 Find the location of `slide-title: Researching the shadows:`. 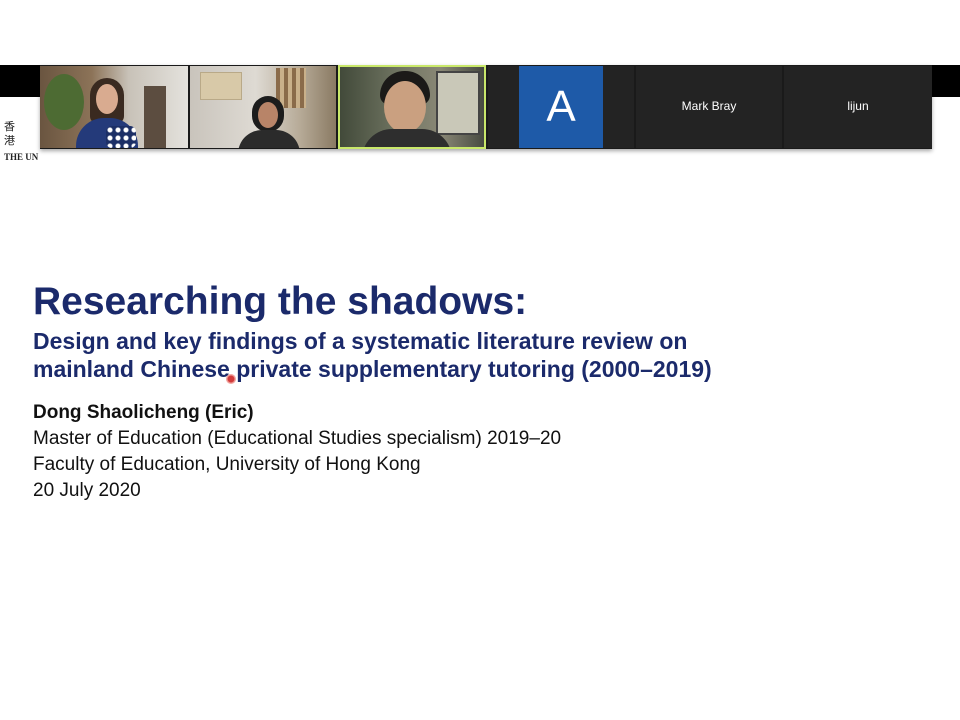

slide-title: Researching the shadows: is located at coordinates (280, 301).